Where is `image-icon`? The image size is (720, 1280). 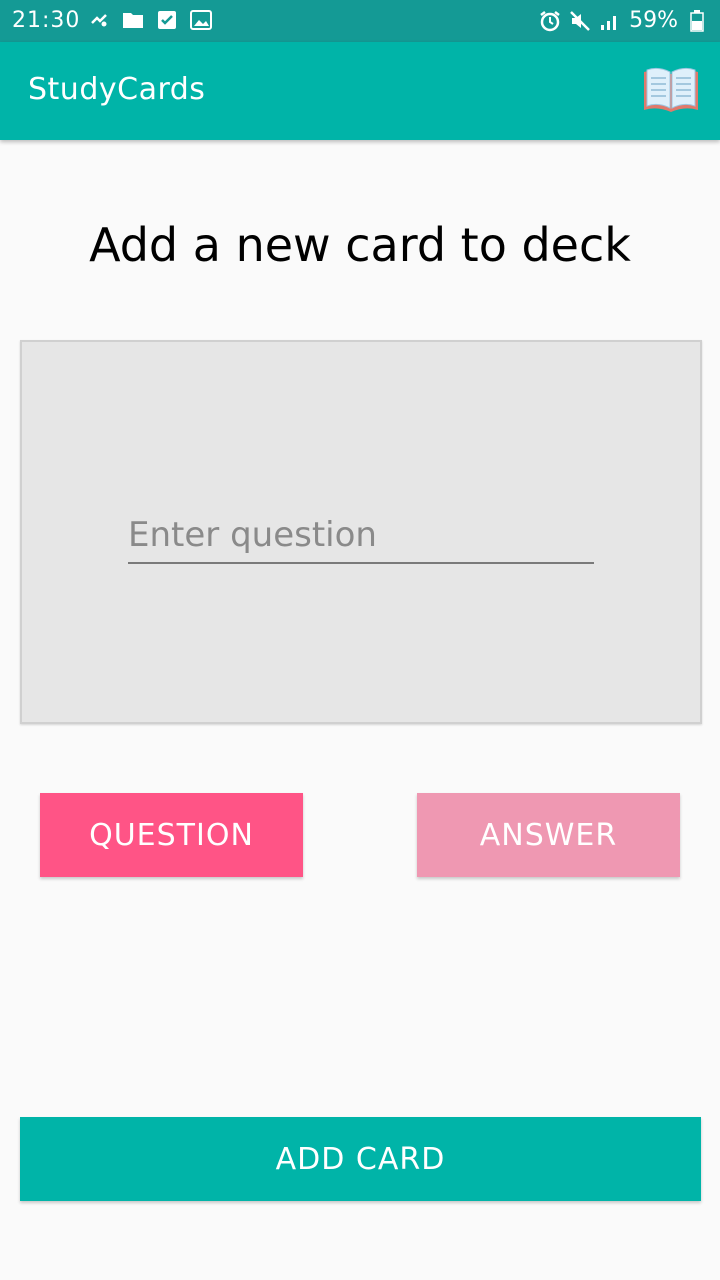 image-icon is located at coordinates (201, 20).